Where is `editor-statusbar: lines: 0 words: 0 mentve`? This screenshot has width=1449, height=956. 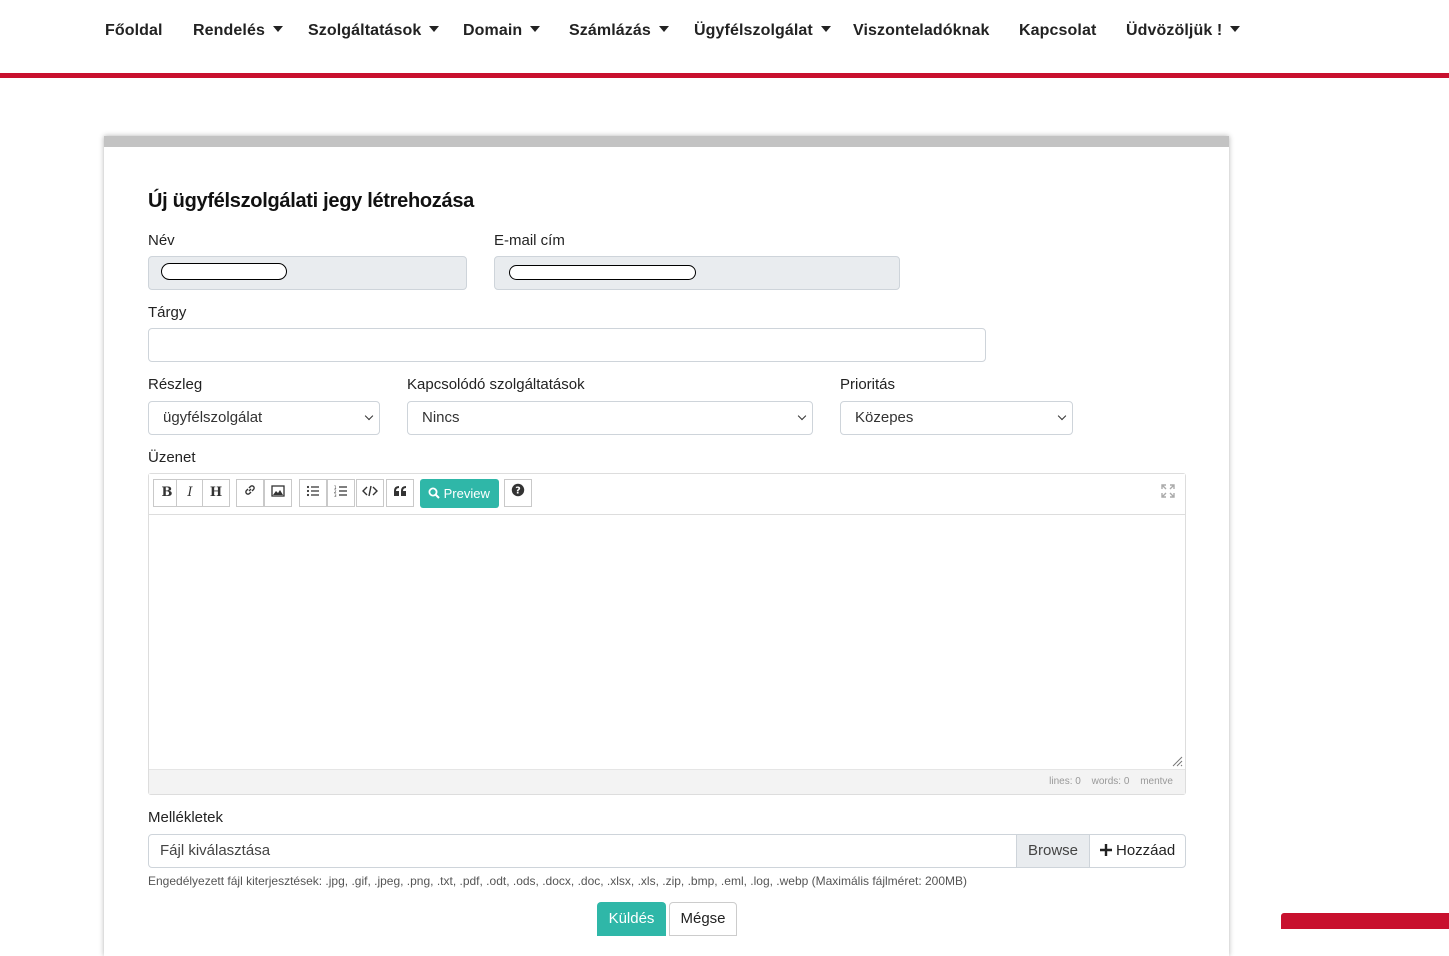 editor-statusbar: lines: 0 words: 0 mentve is located at coordinates (667, 781).